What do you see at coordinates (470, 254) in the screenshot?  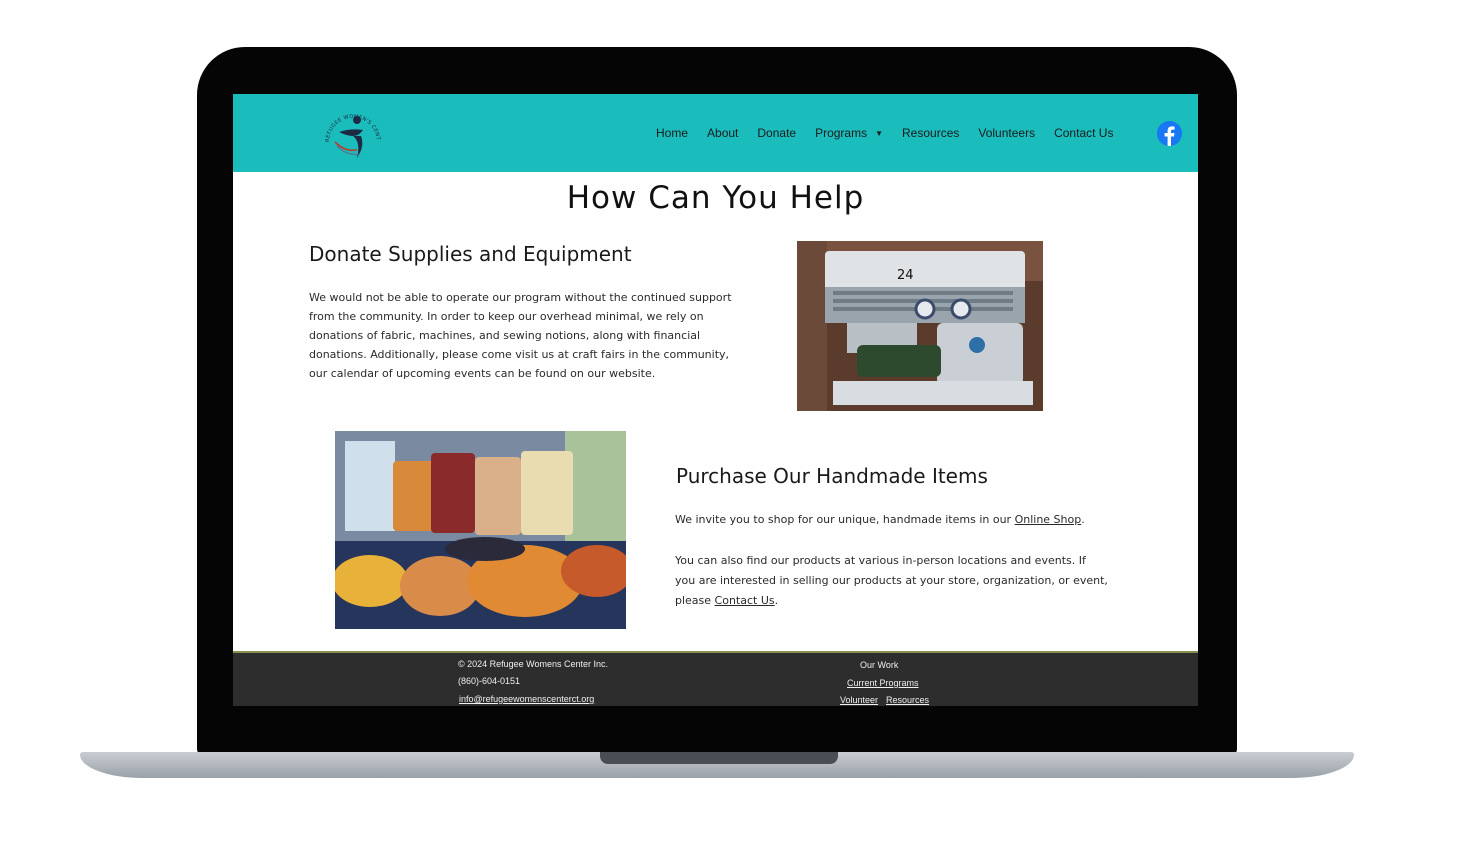 I see `donate-heading: Donate Supplies and Equipment` at bounding box center [470, 254].